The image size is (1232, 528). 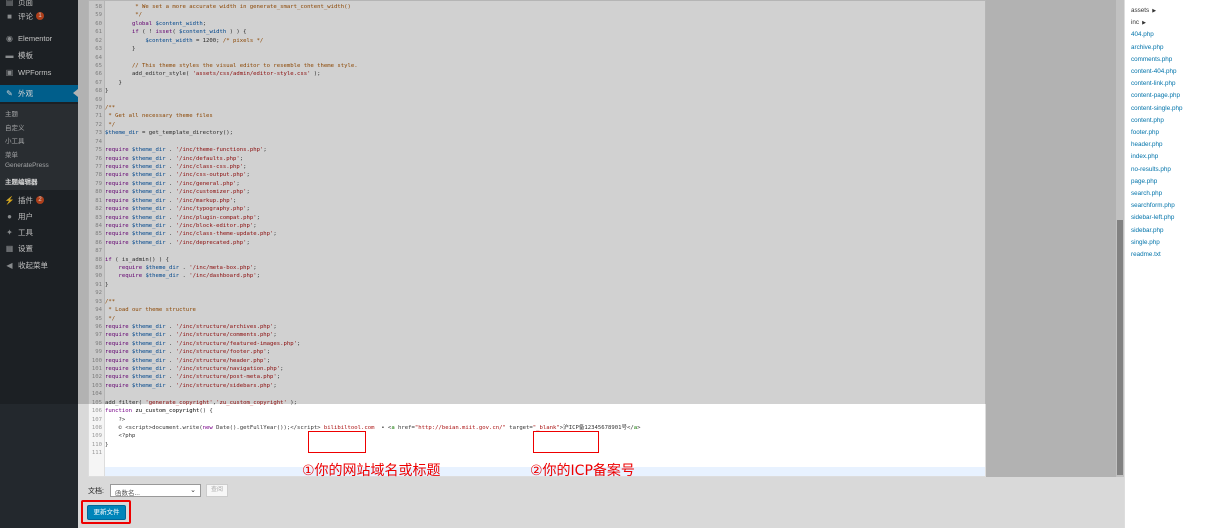 What do you see at coordinates (1145, 242) in the screenshot?
I see `file-item: single.php` at bounding box center [1145, 242].